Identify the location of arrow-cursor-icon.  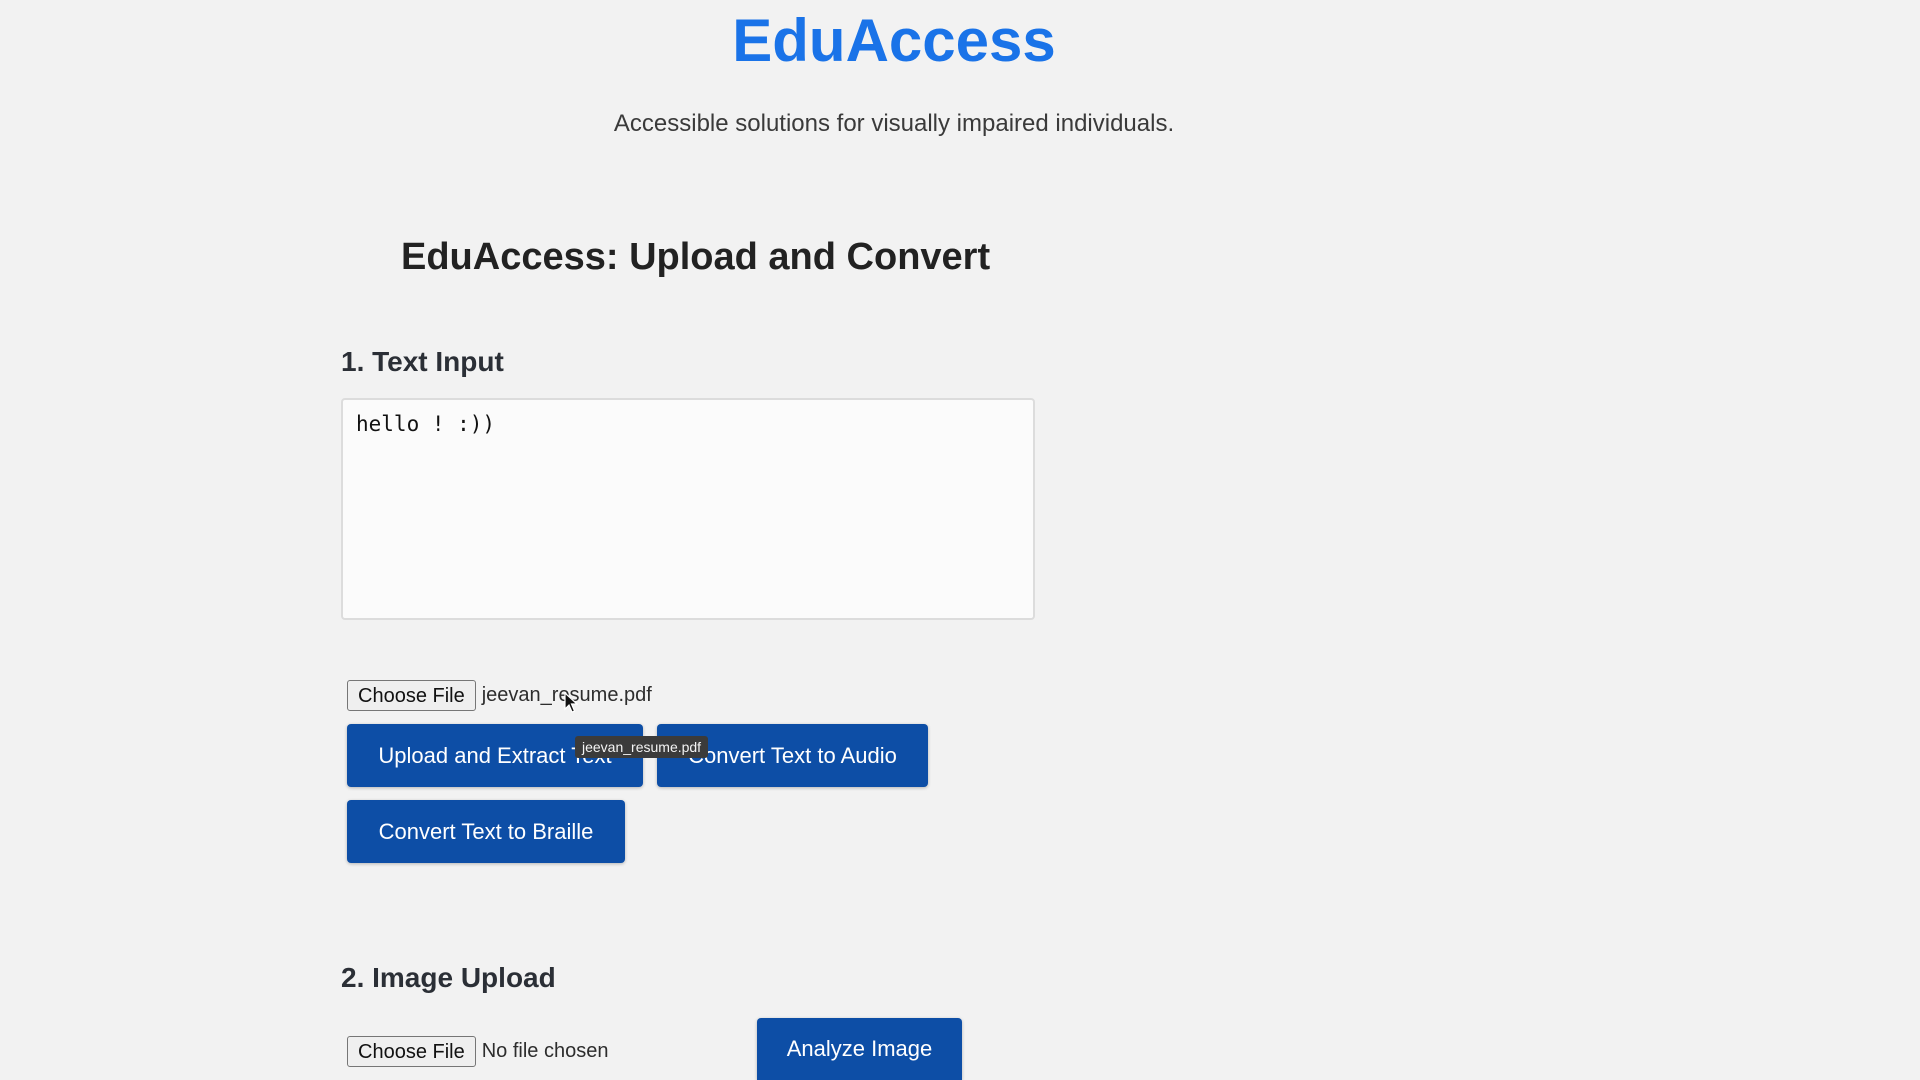
(571, 702).